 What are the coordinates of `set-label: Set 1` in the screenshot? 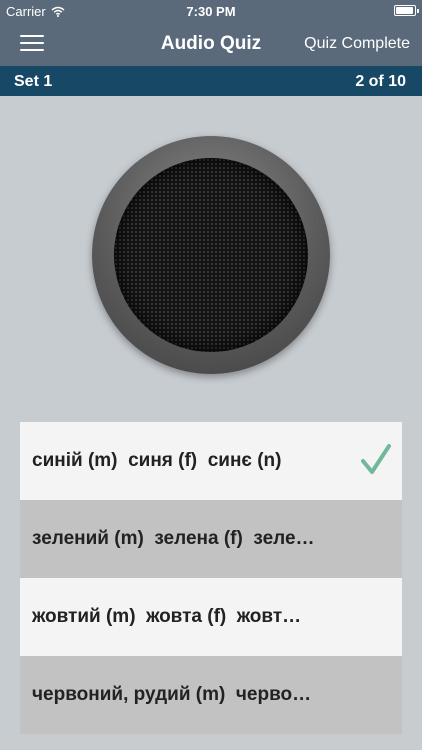 It's located at (33, 81).